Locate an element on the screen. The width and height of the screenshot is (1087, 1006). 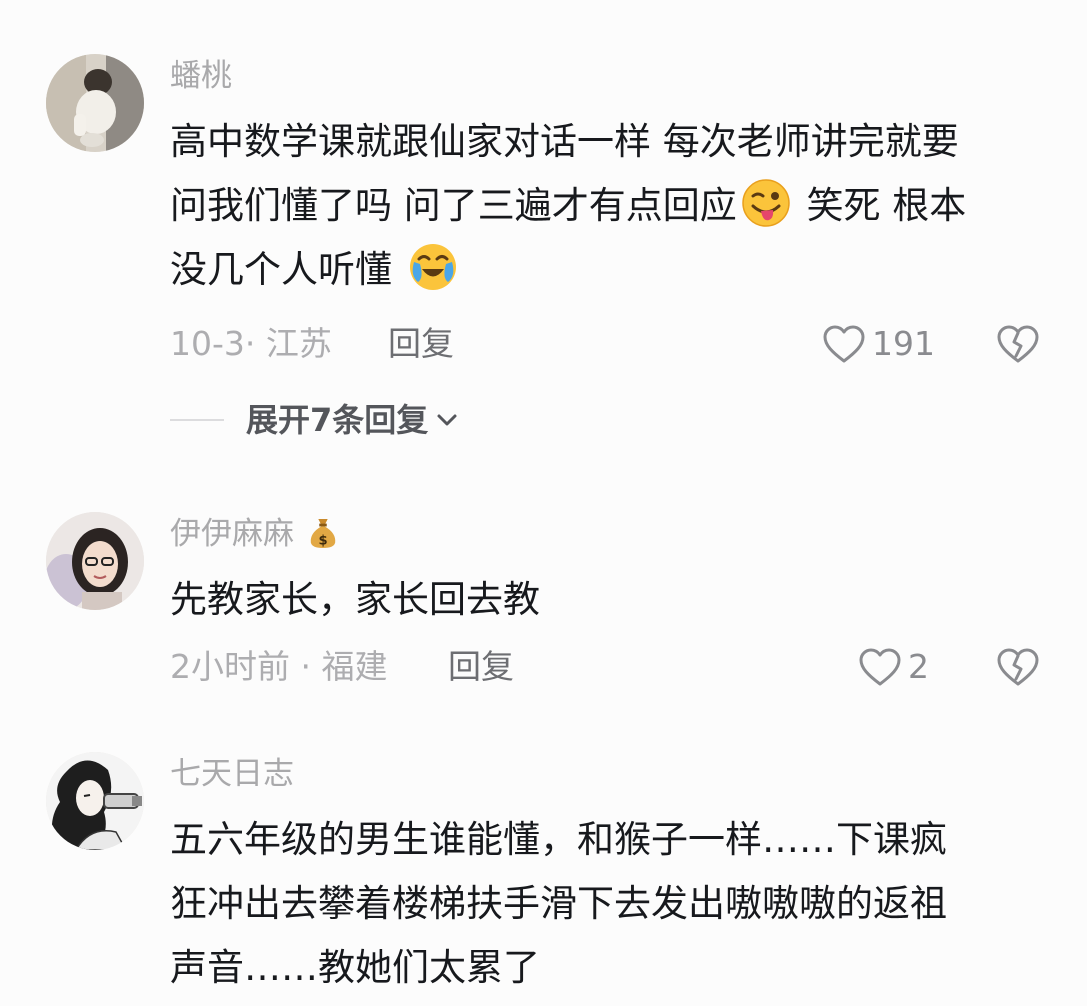
like-button: 2 is located at coordinates (893, 667).